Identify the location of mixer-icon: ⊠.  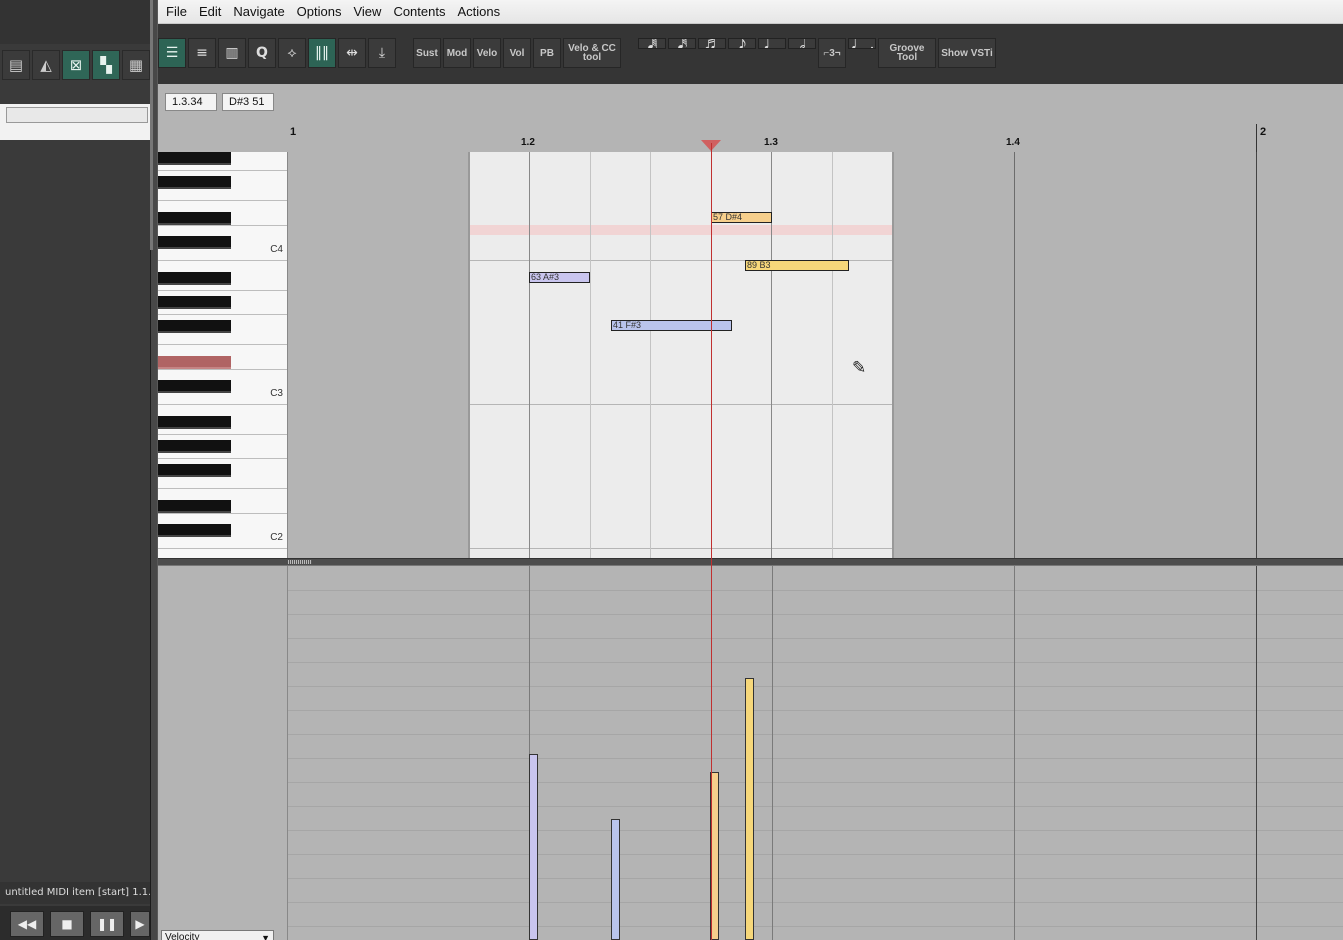
(76, 65).